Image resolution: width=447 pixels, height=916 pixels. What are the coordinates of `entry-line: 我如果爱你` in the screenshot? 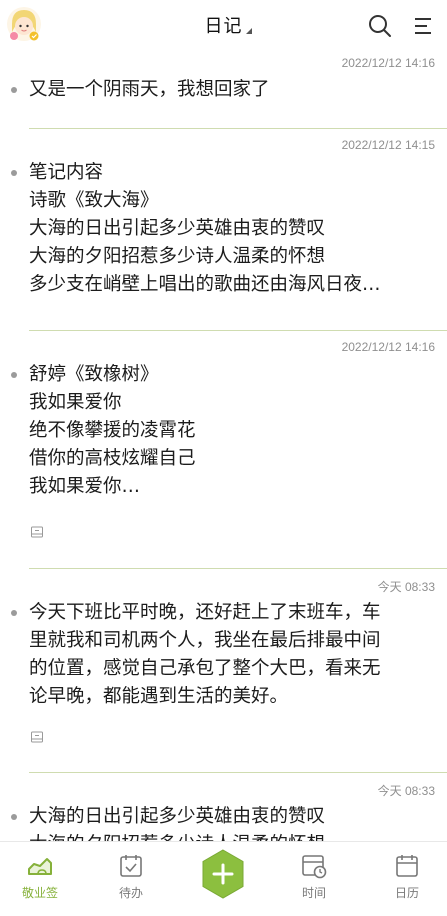 It's located at (75, 402).